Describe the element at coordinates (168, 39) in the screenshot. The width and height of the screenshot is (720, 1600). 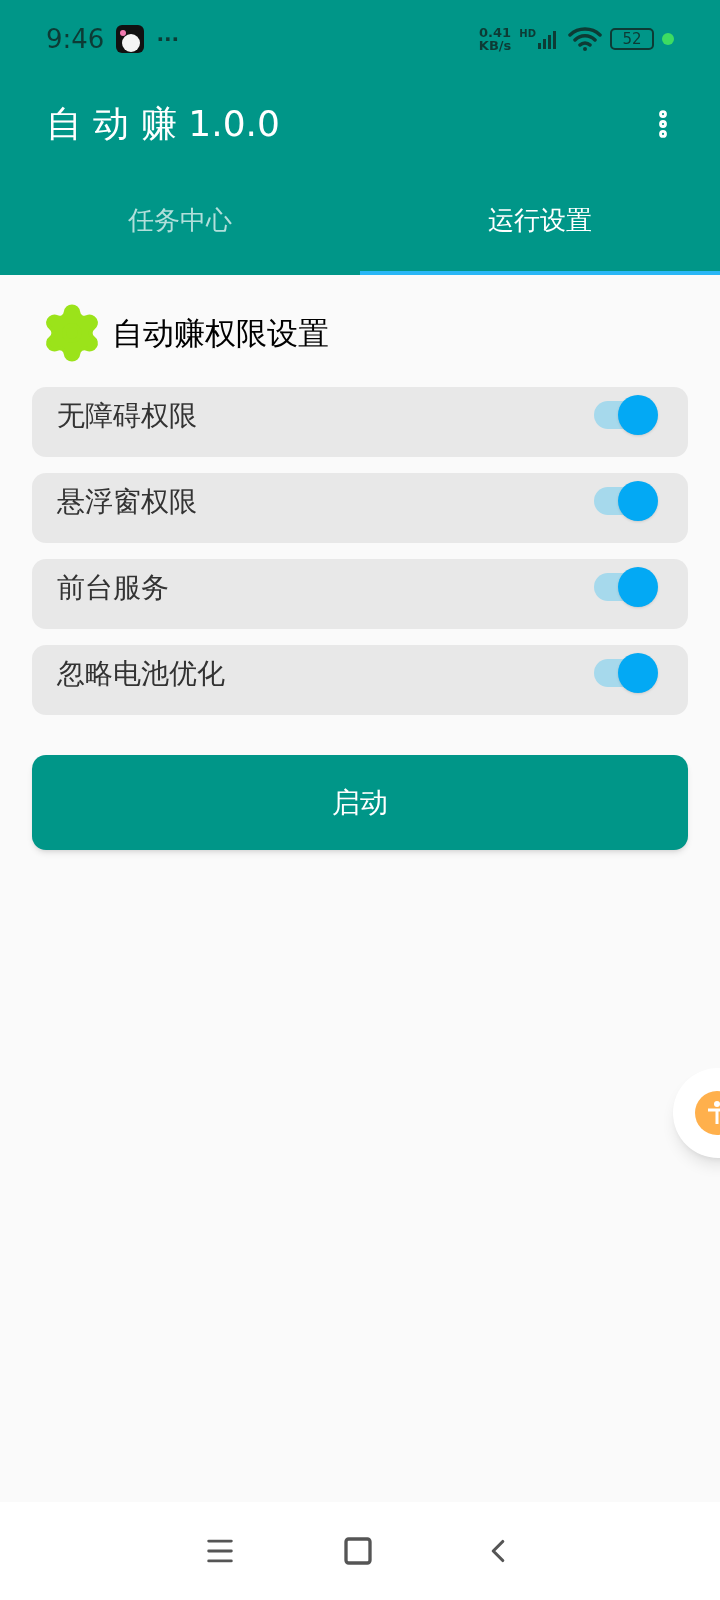
I see `more-notifications: ···` at that location.